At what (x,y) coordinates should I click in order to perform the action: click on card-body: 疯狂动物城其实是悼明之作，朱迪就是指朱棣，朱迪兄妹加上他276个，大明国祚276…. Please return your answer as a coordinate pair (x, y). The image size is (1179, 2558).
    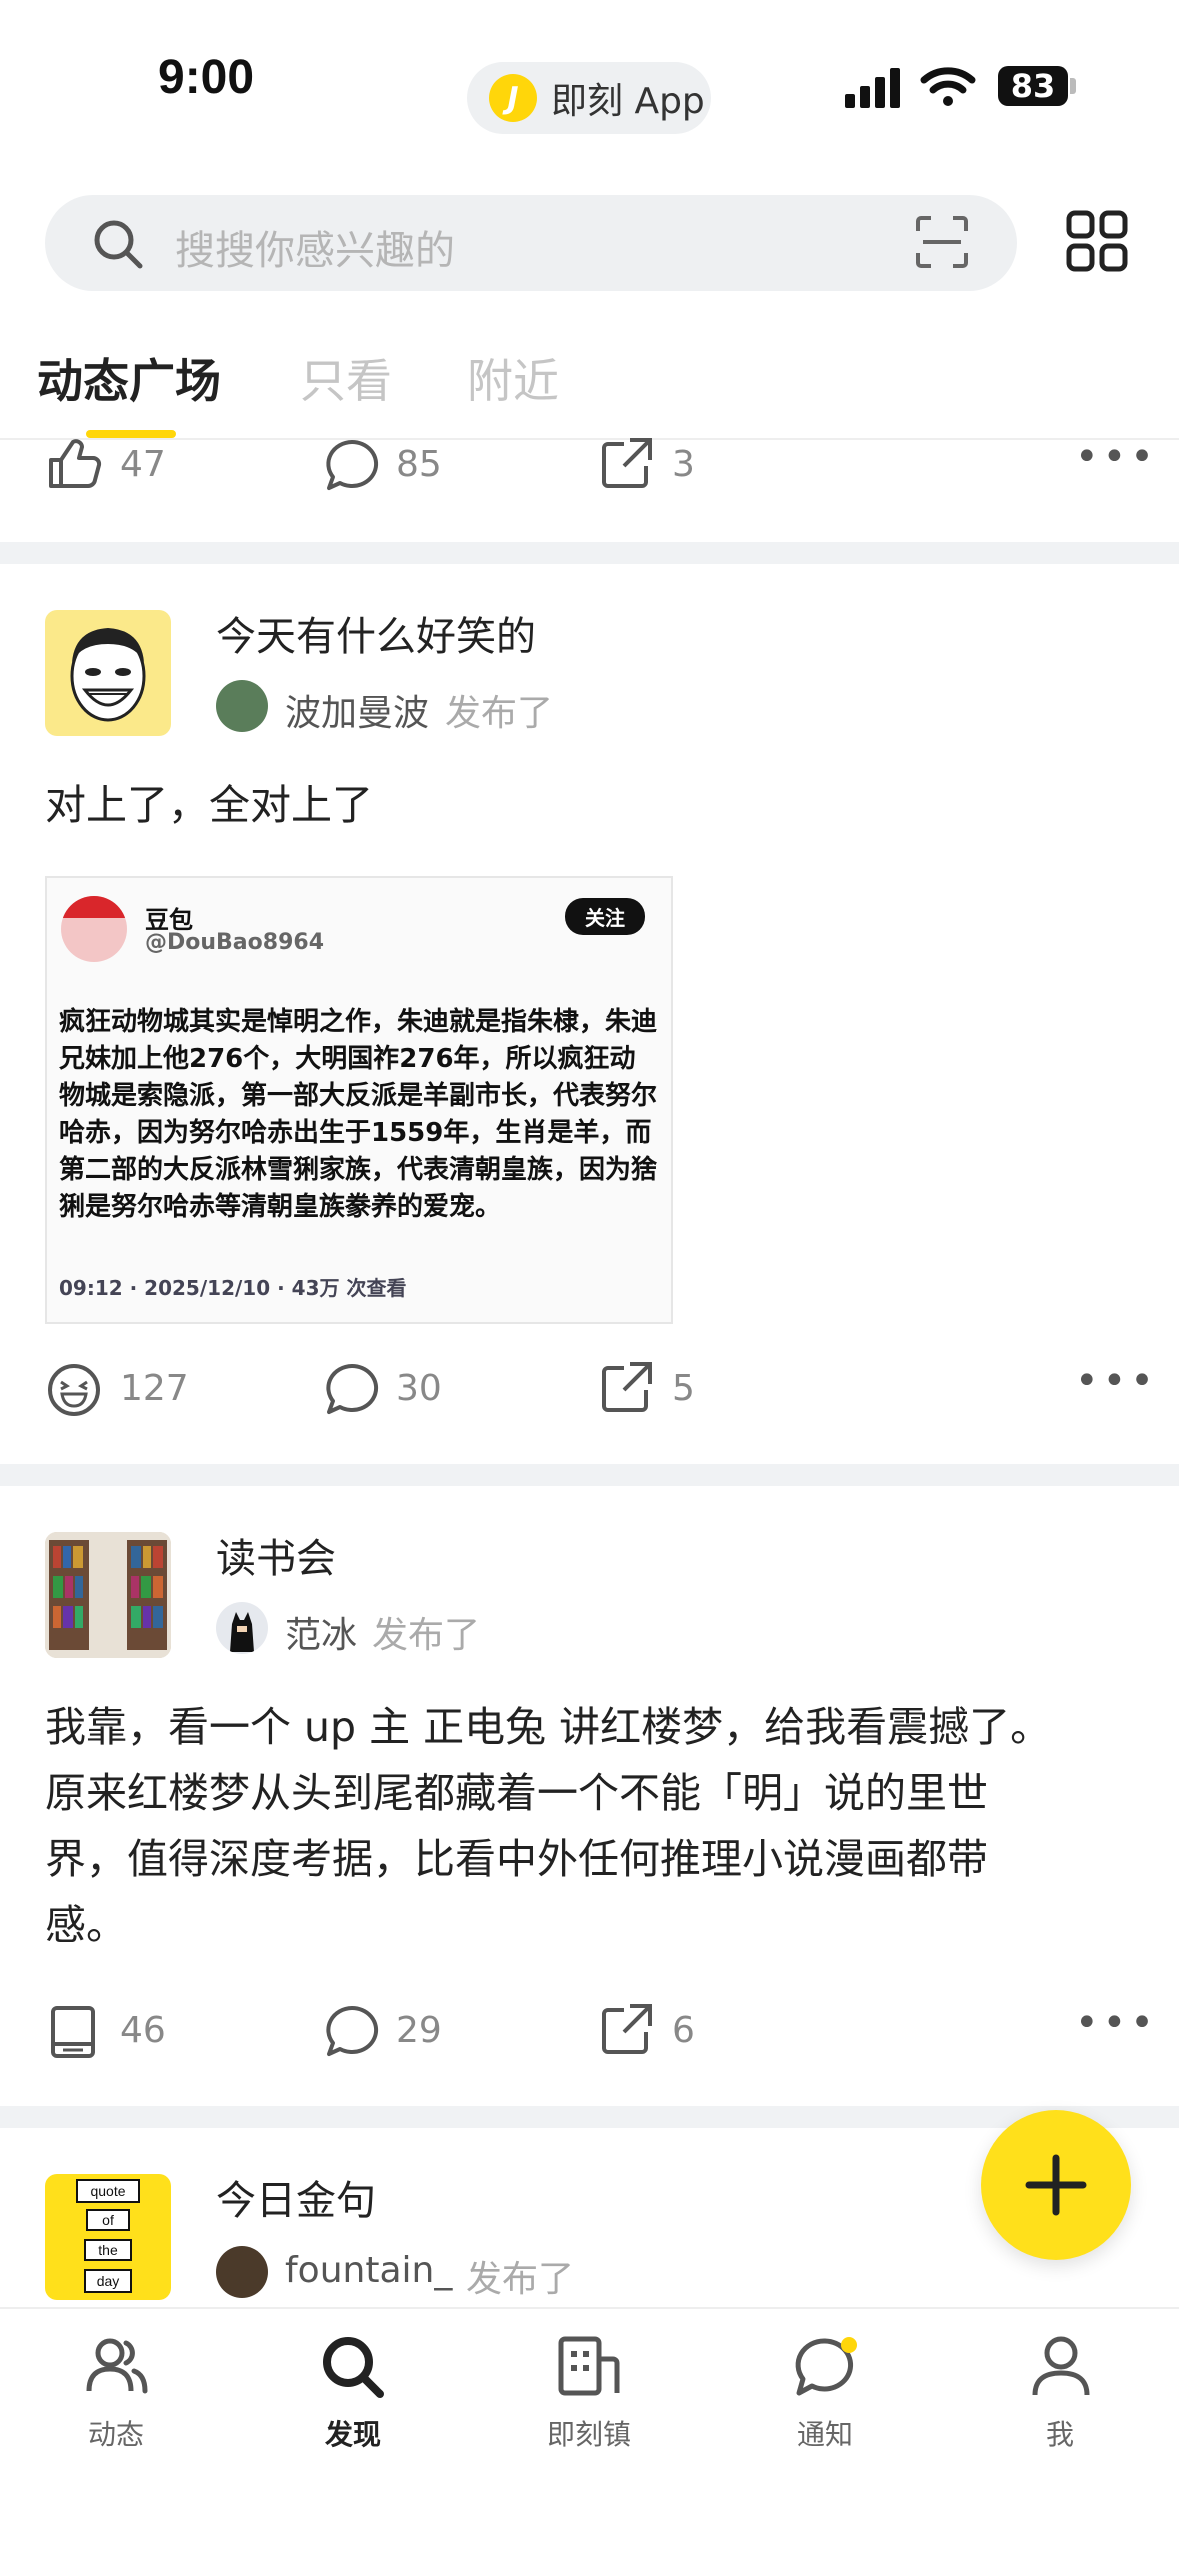
    Looking at the image, I should click on (358, 1114).